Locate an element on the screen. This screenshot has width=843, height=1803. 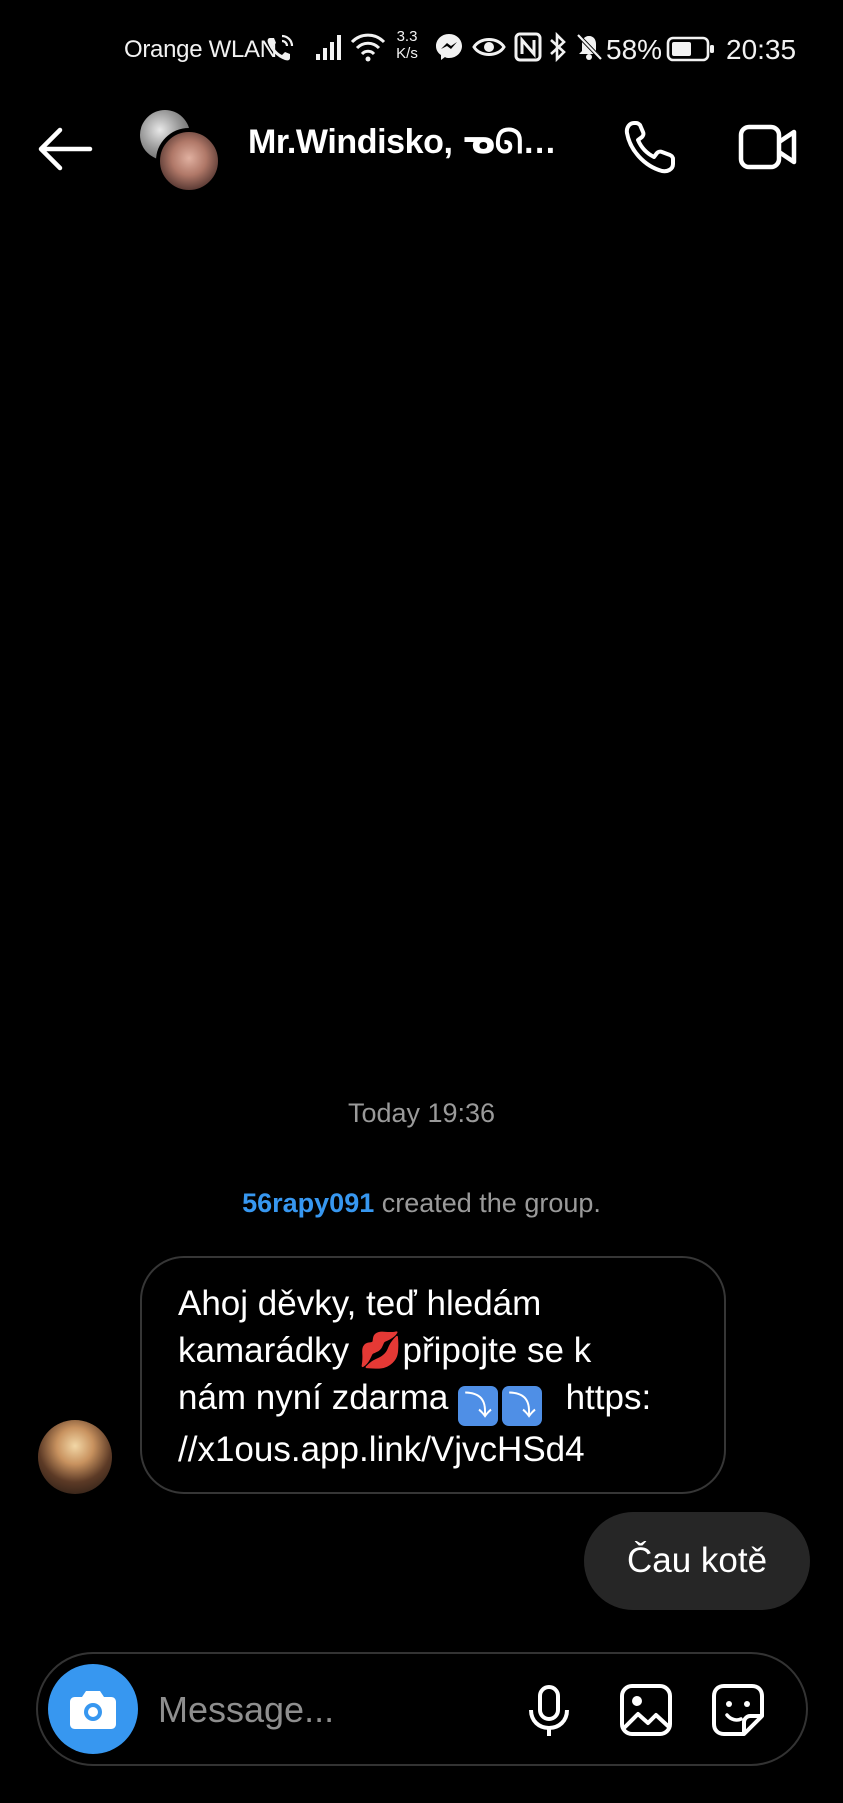
camera-button is located at coordinates (93, 1709).